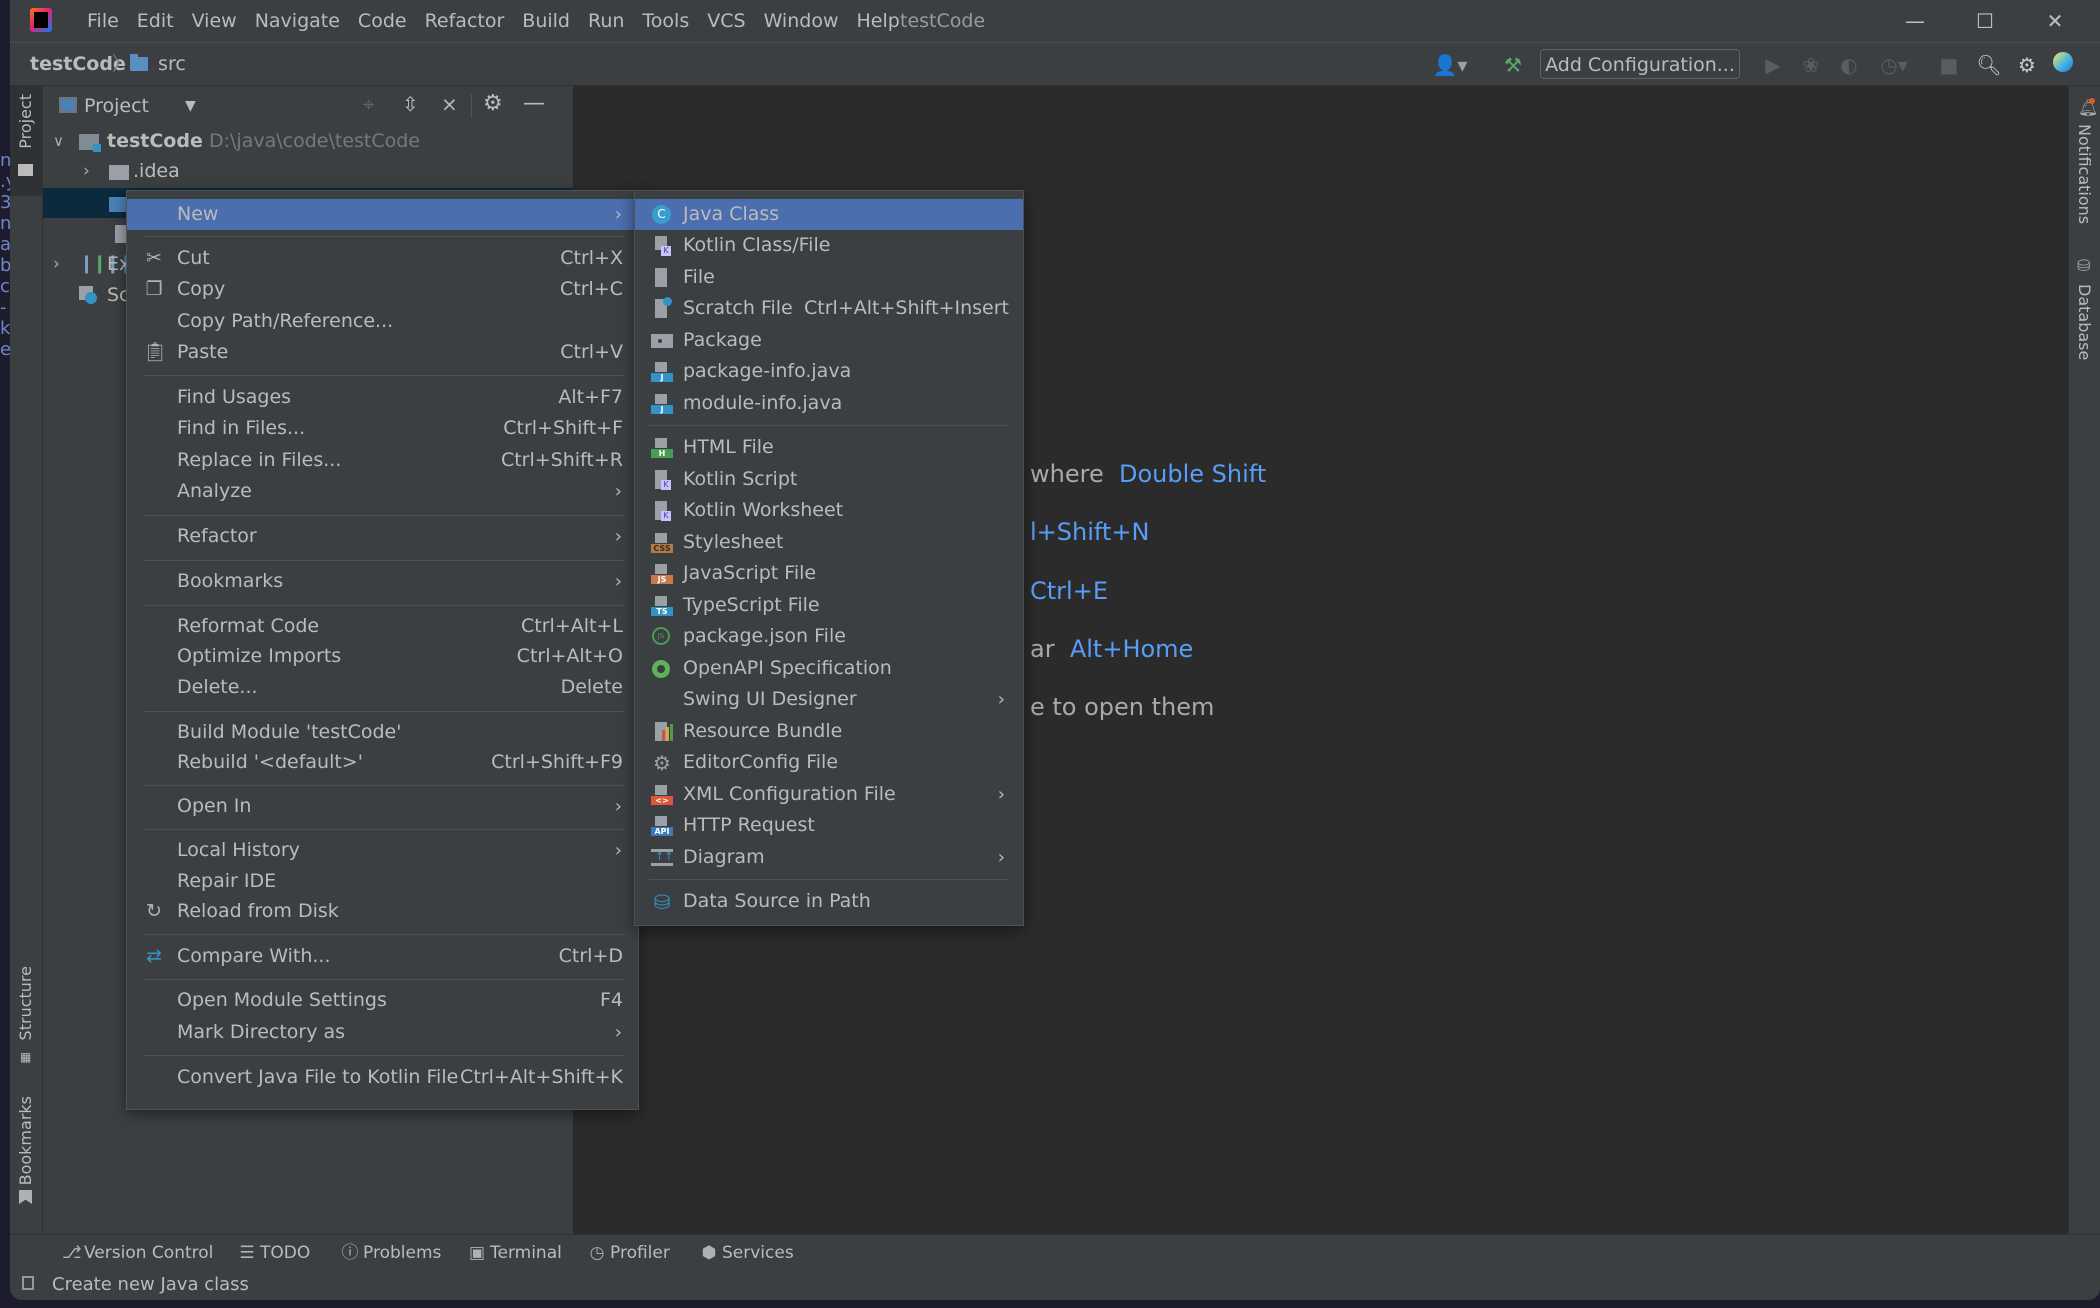 This screenshot has height=1308, width=2100. What do you see at coordinates (1894, 65) in the screenshot?
I see `profile-icon: ◷▾` at bounding box center [1894, 65].